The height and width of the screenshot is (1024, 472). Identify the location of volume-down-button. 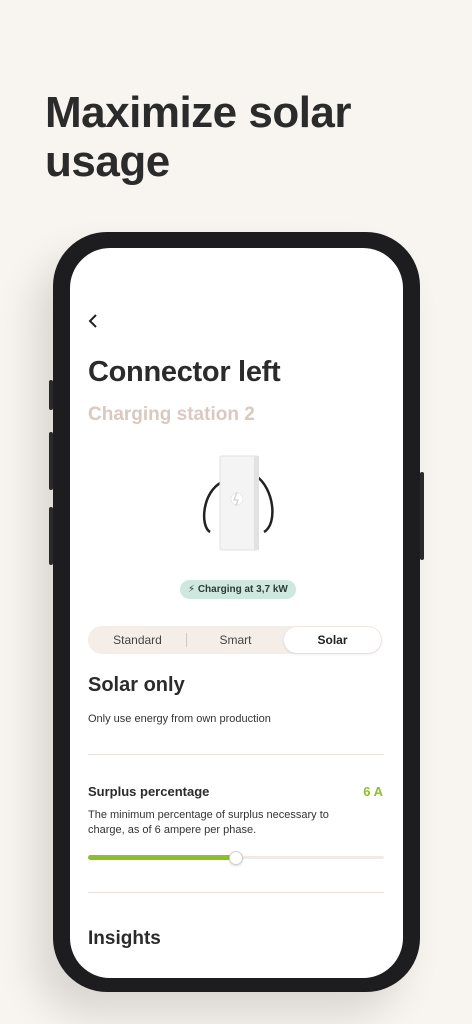
(51, 536).